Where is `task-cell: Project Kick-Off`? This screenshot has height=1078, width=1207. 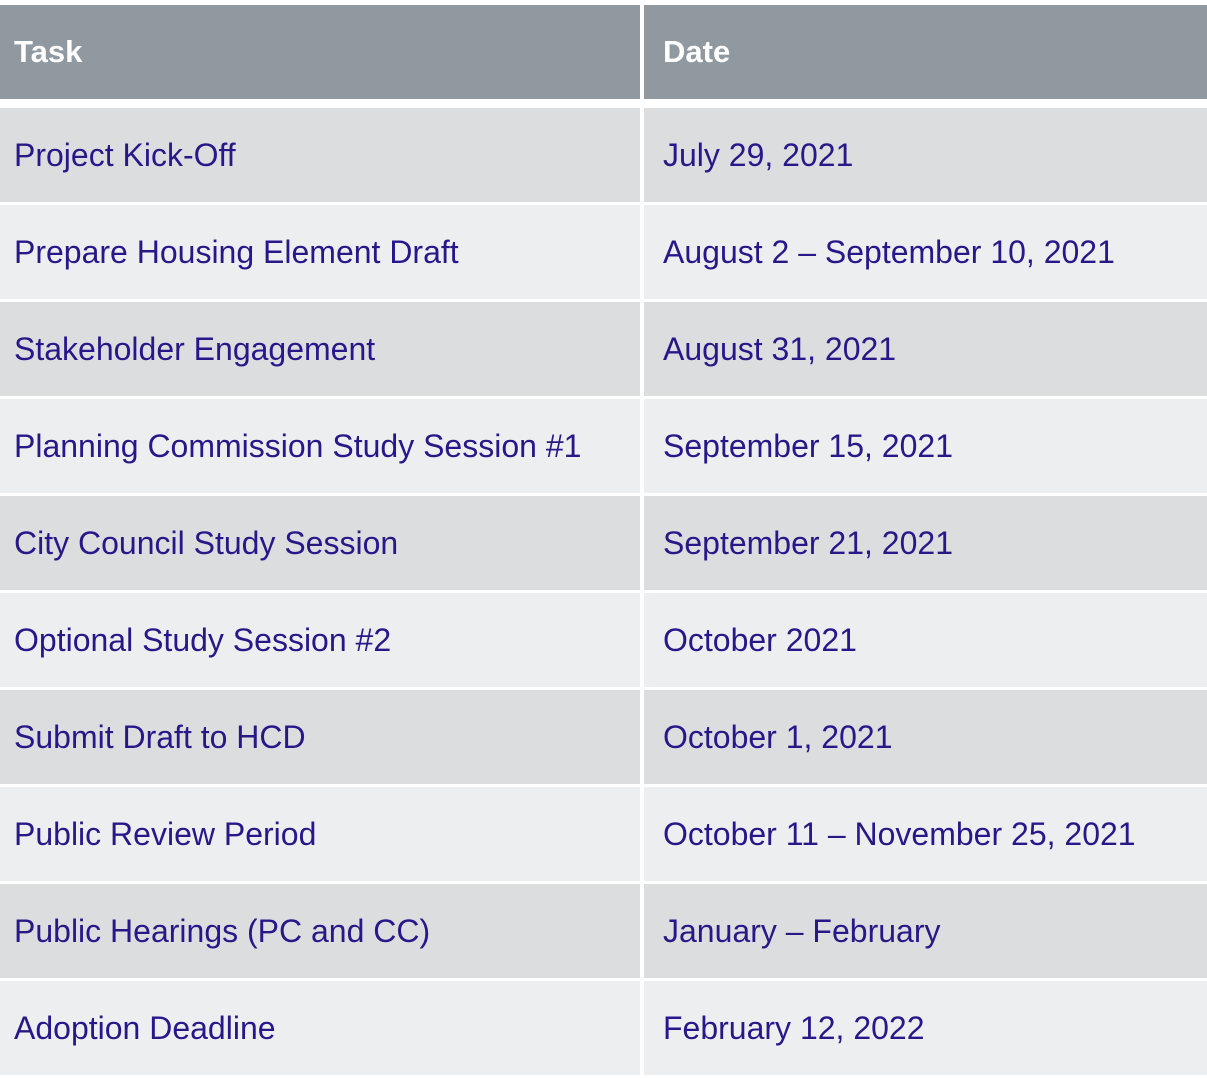
task-cell: Project Kick-Off is located at coordinates (320, 155).